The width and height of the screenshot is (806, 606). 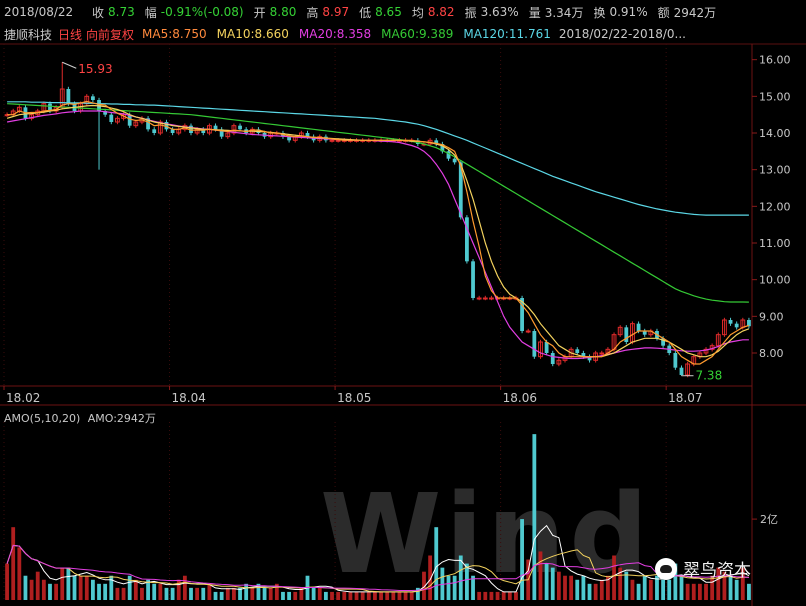 What do you see at coordinates (378, 558) in the screenshot?
I see `amo-ma5-line` at bounding box center [378, 558].